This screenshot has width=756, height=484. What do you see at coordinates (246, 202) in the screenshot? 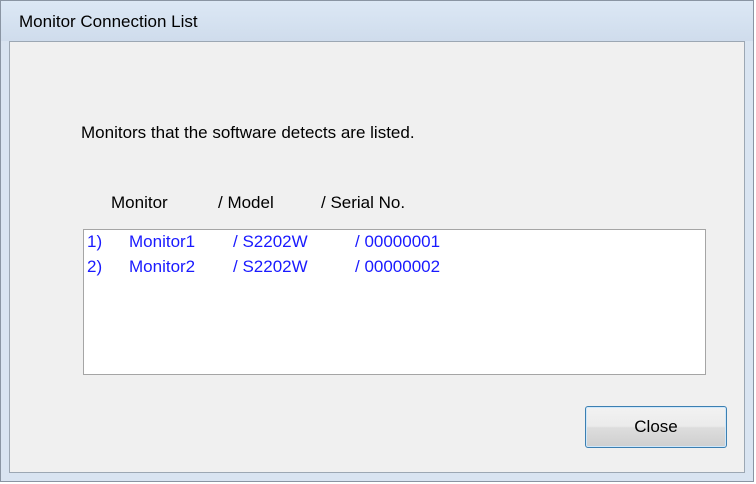
I see `column-header-model: / Model` at bounding box center [246, 202].